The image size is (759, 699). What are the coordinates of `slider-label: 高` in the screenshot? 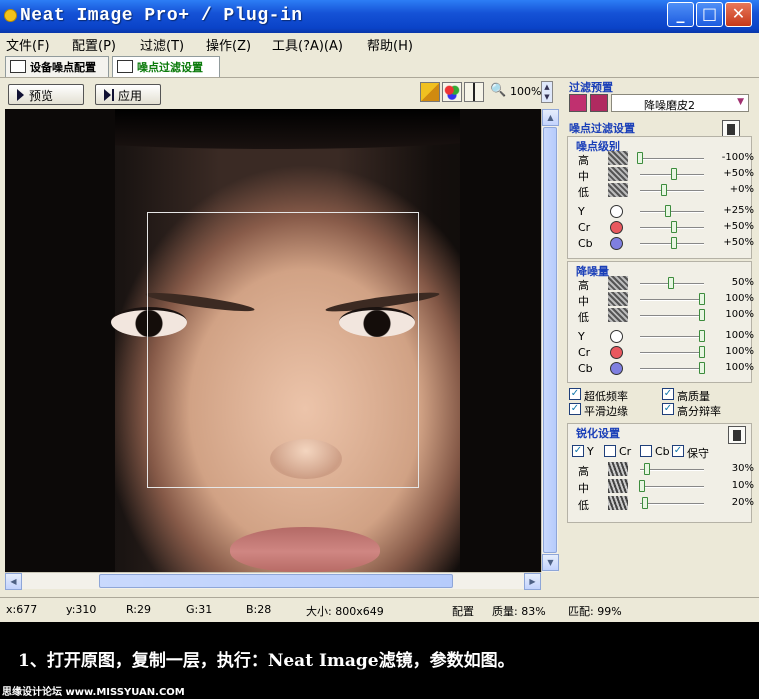 It's located at (583, 285).